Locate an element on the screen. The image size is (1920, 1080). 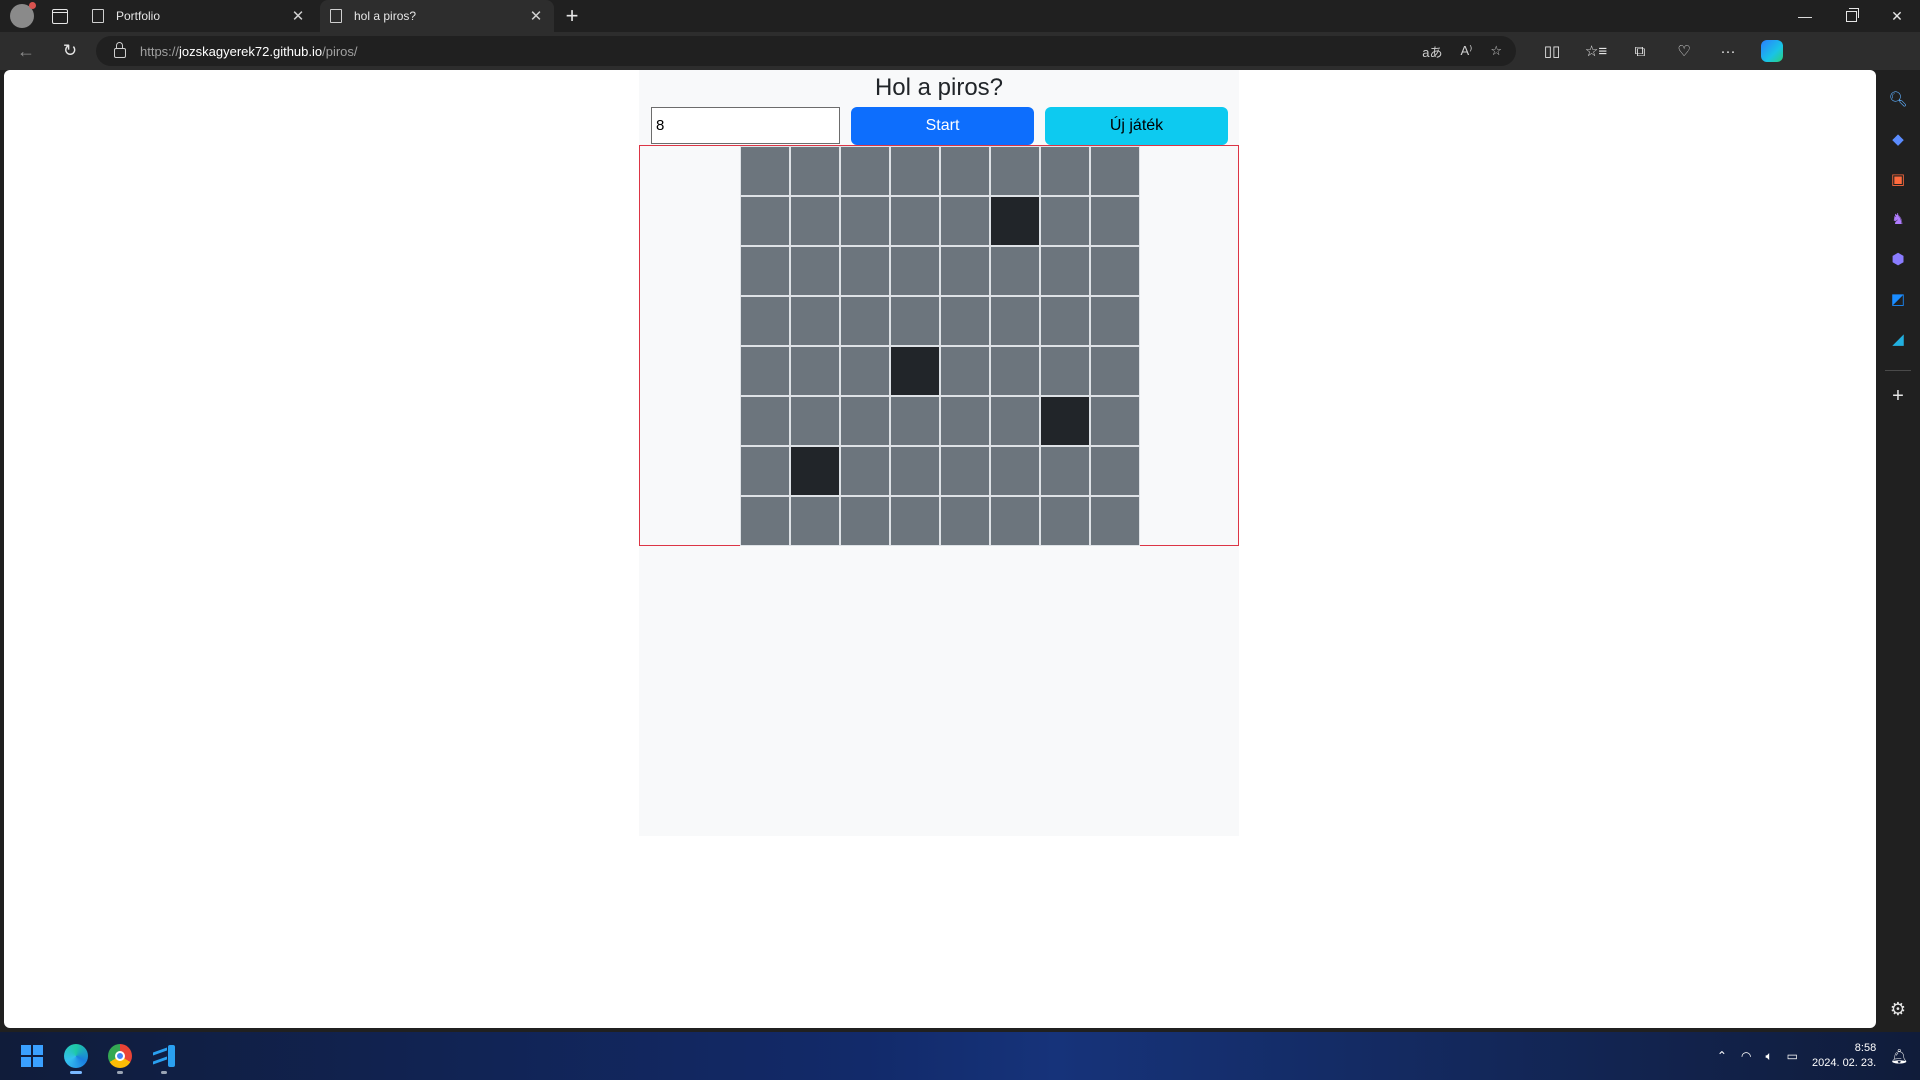
tools-icon: ▣ is located at coordinates (1898, 179).